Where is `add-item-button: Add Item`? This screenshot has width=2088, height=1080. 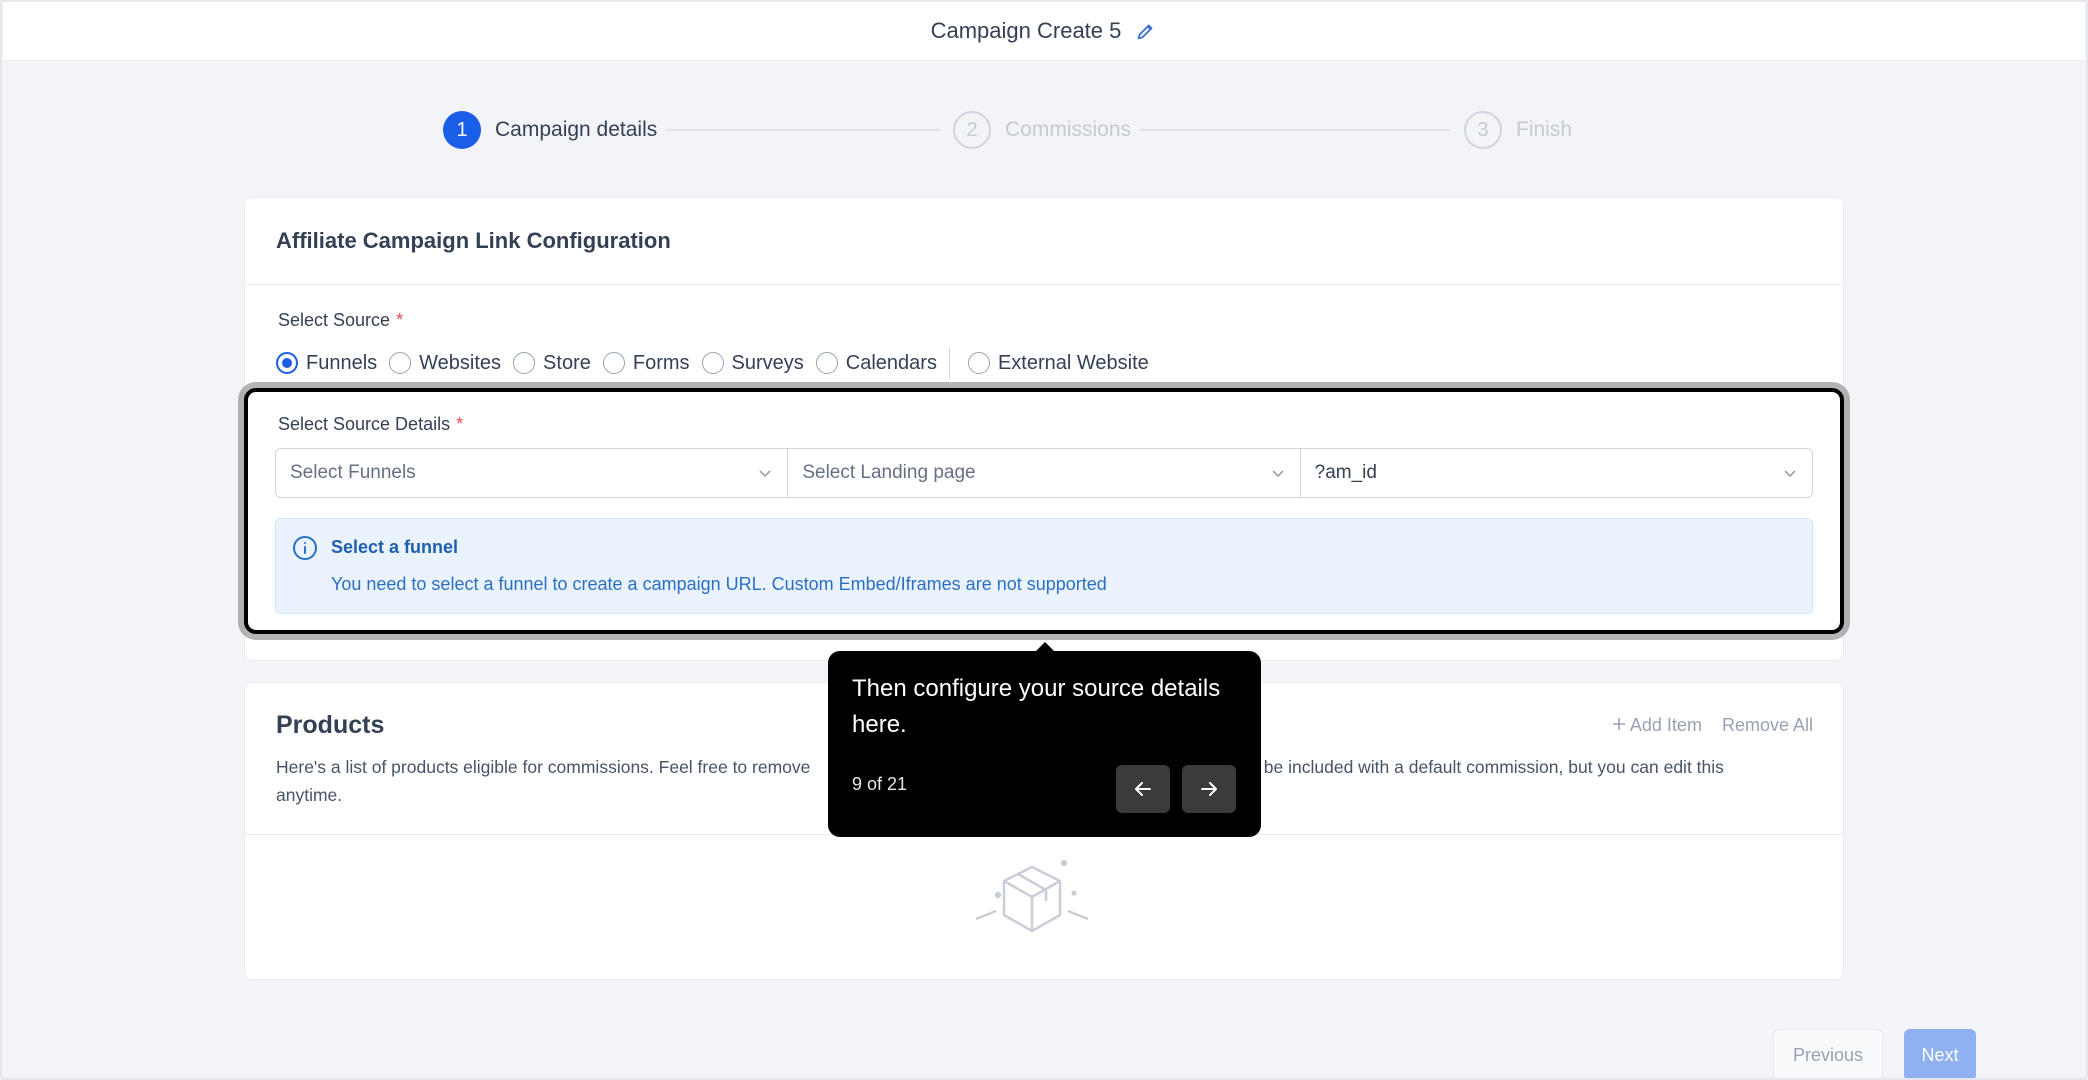 add-item-button: Add Item is located at coordinates (1657, 725).